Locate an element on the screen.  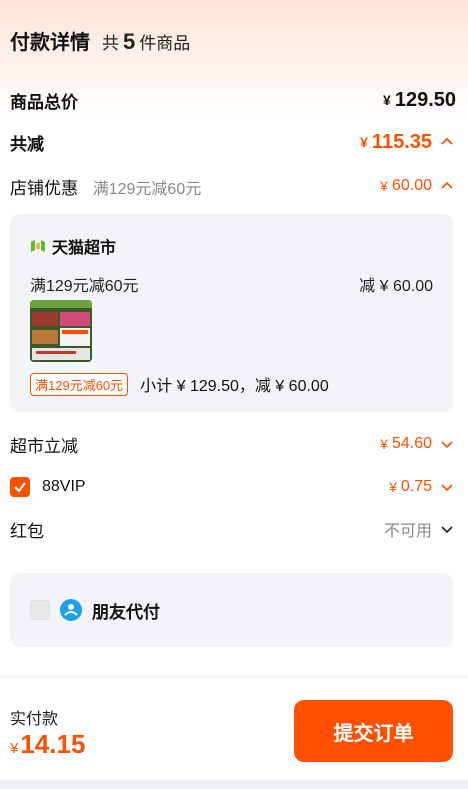
promo-row: 满129元减60元 减 ¥ 60.00 is located at coordinates (231, 284).